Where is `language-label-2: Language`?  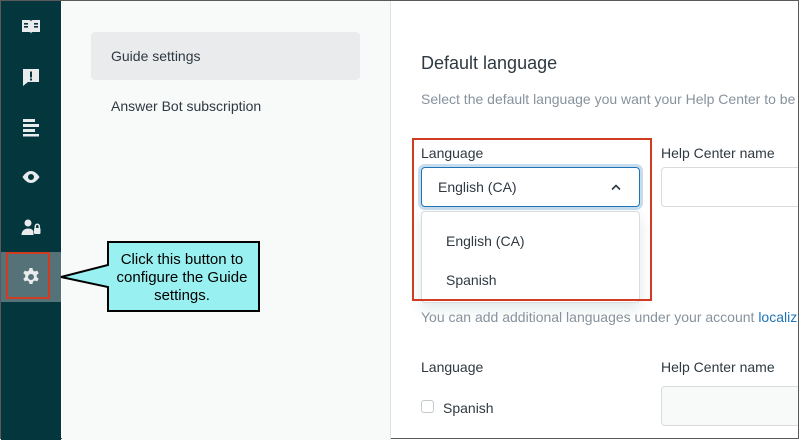 language-label-2: Language is located at coordinates (452, 367).